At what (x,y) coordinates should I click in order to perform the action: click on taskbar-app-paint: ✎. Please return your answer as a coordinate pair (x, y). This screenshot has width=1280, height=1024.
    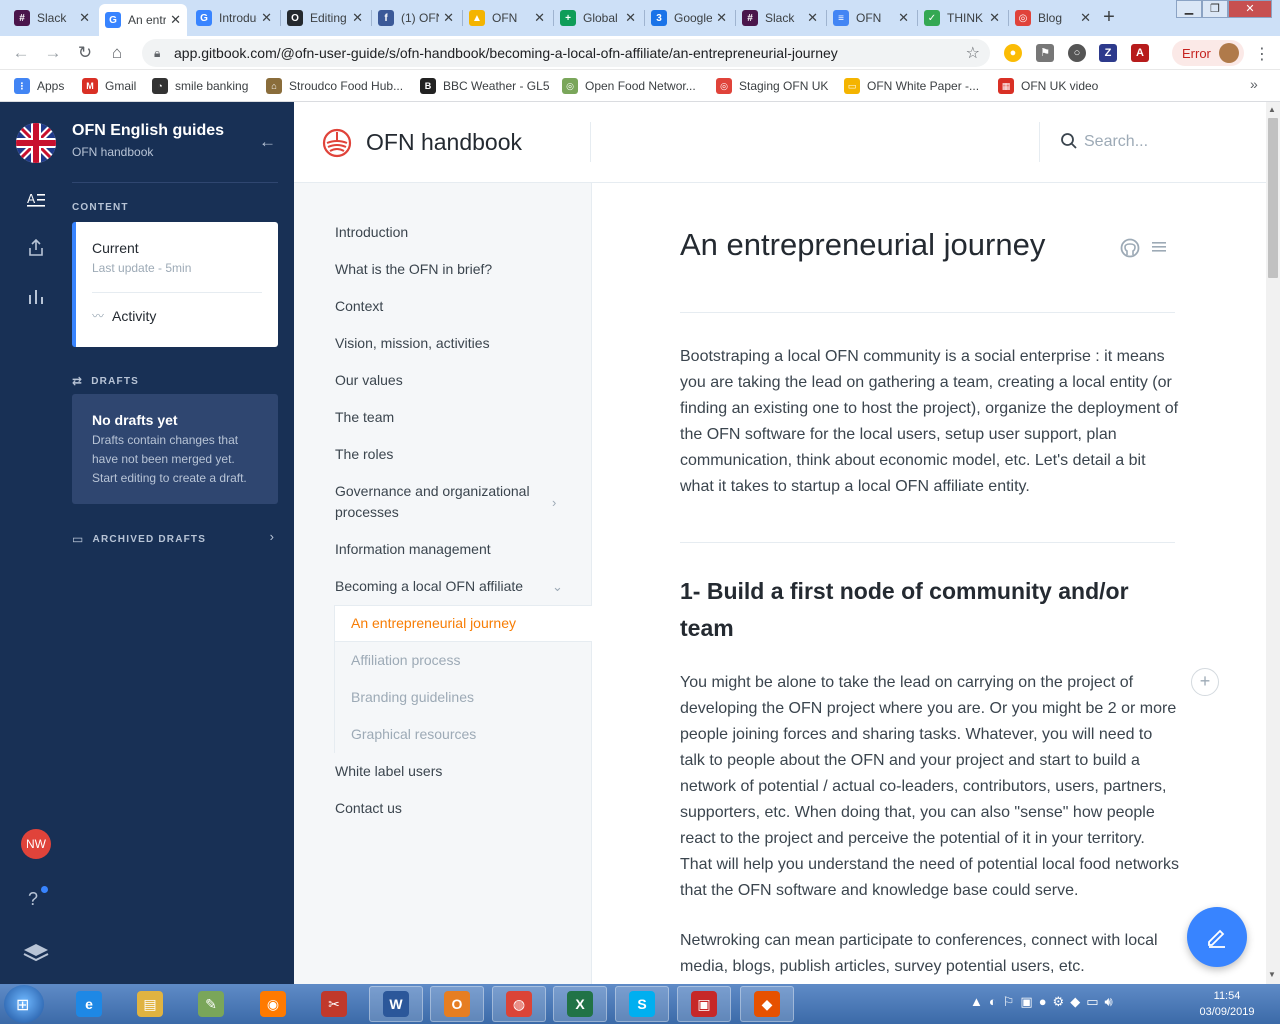
    Looking at the image, I should click on (211, 1004).